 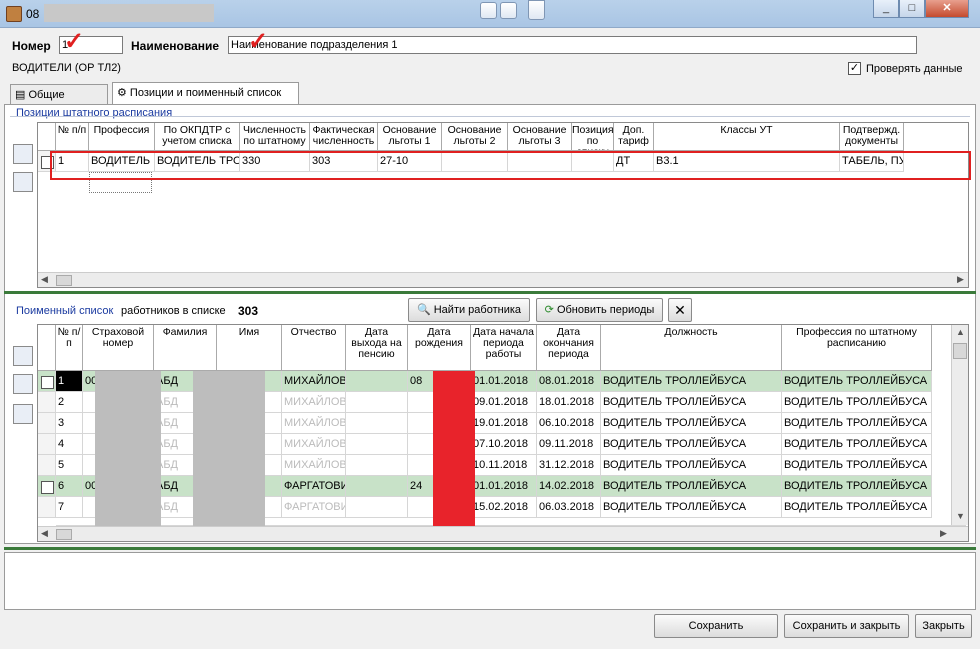 I want to click on worker-cell-start-date: 07.10.2018, so click(x=504, y=444).